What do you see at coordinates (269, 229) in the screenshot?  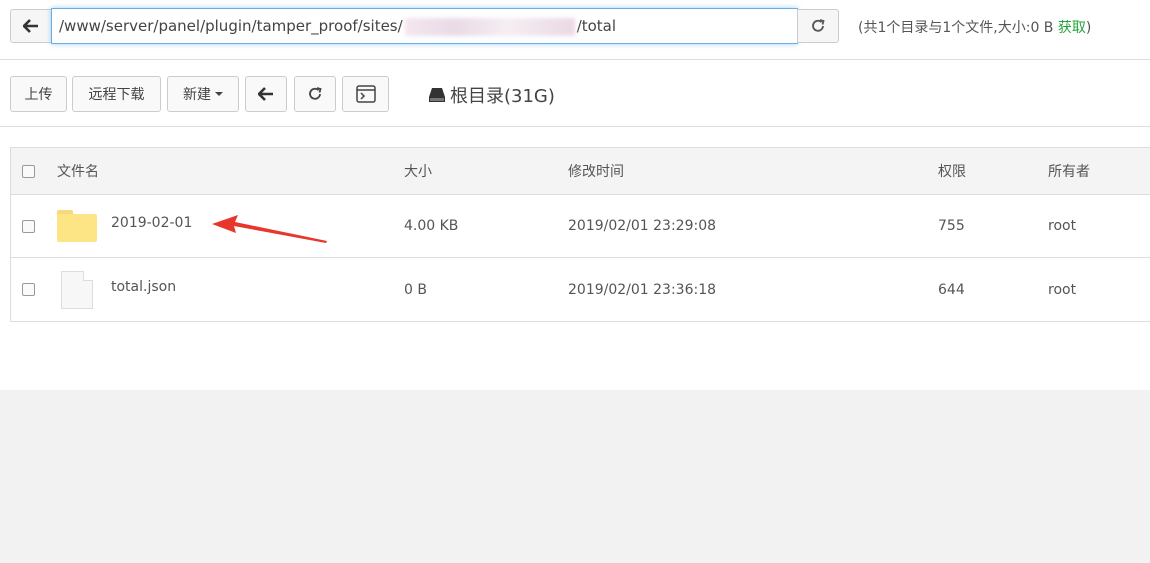 I see `annotation-arrow-icon` at bounding box center [269, 229].